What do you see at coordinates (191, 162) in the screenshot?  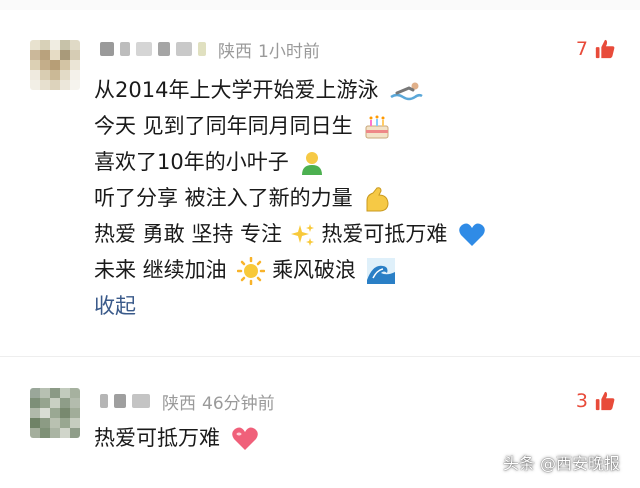 I see `comment-text: 喜欢了10年的小叶子` at bounding box center [191, 162].